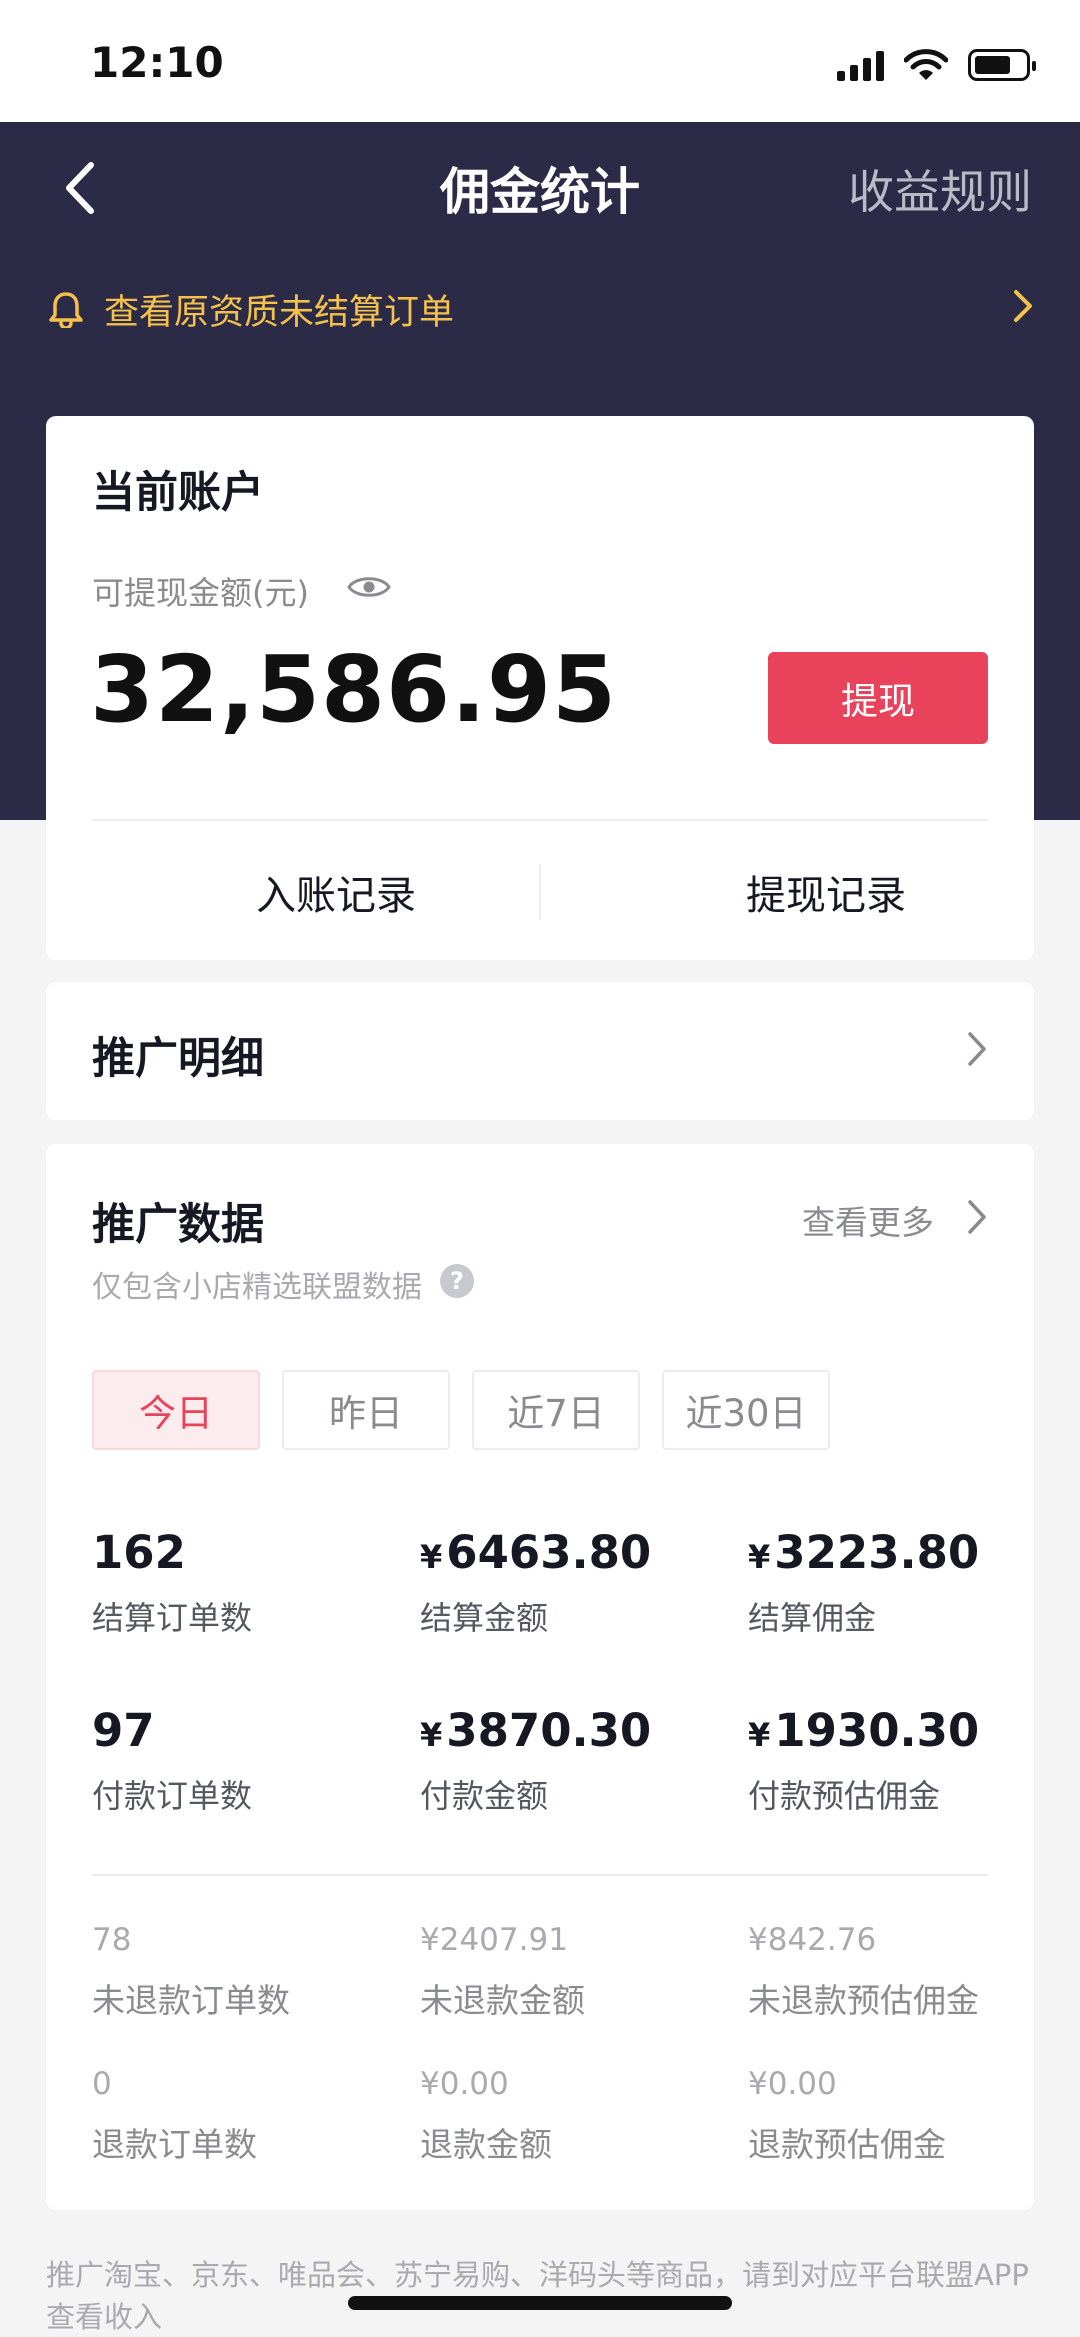 The image size is (1080, 2337). I want to click on status-time: 12:10, so click(157, 62).